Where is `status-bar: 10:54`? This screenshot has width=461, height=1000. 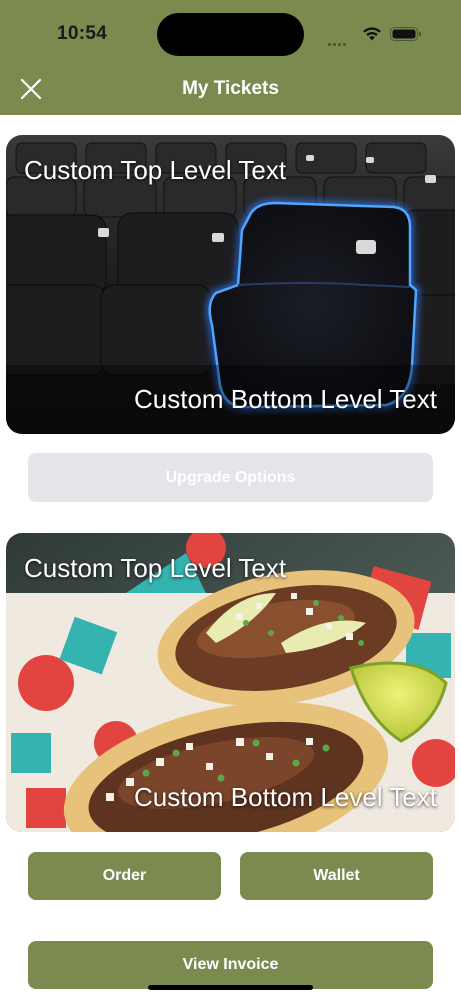
status-bar: 10:54 is located at coordinates (230, 34).